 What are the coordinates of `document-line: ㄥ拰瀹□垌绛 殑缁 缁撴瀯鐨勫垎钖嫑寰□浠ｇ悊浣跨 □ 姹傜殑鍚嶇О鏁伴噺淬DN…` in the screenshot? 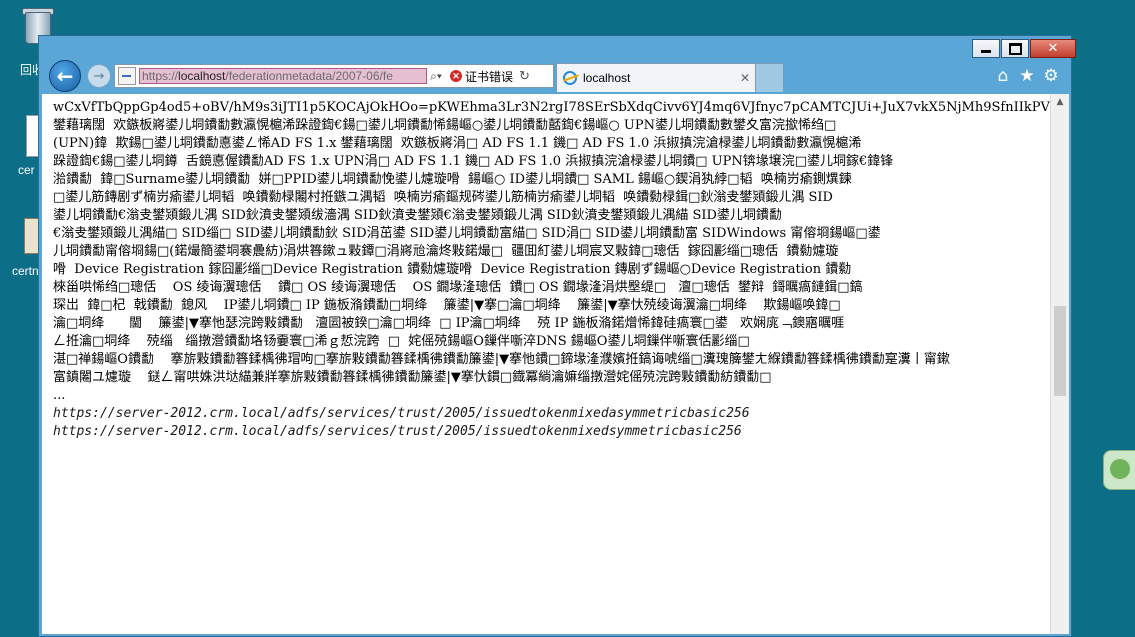 It's located at (401, 341).